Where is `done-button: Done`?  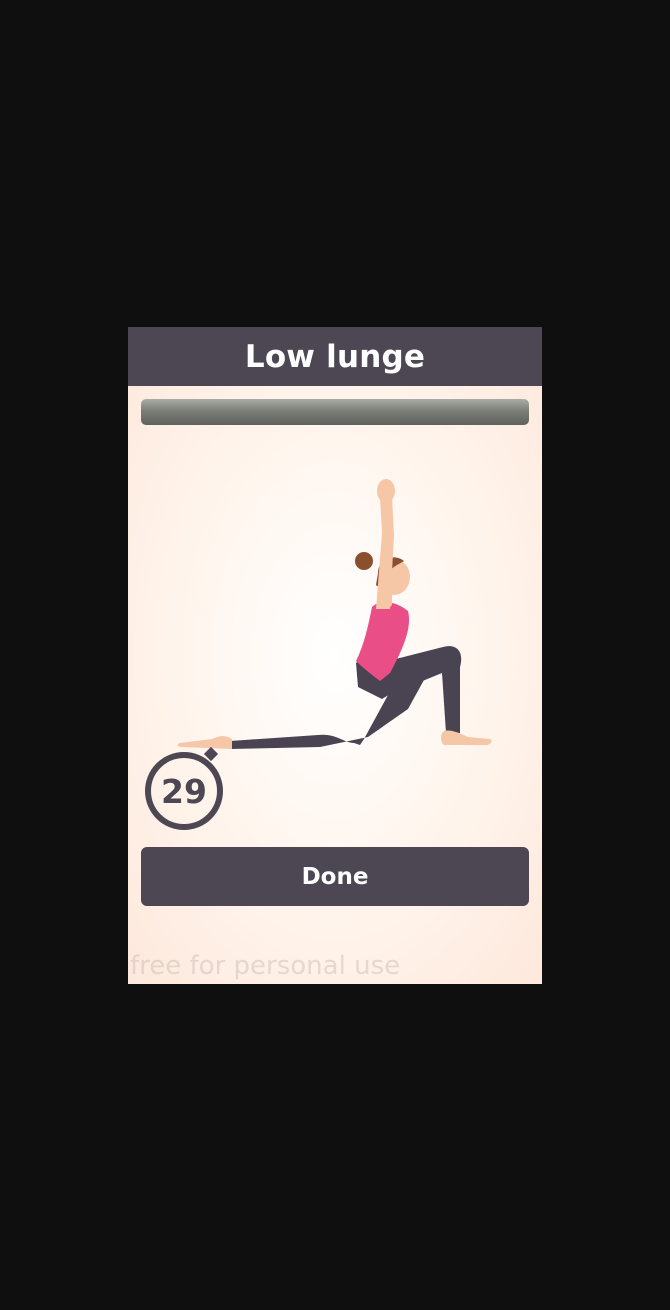
done-button: Done is located at coordinates (335, 876).